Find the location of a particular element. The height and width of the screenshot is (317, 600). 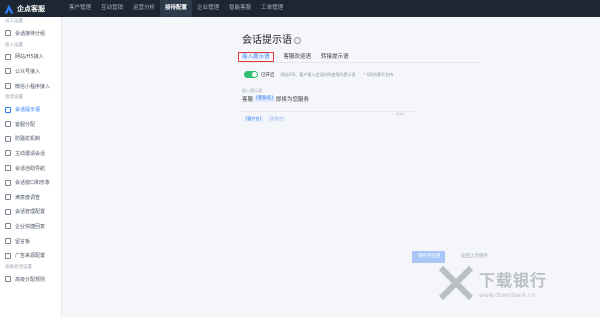

toggle-description: 网站/H5、客户接入会话时所使用的提示语 is located at coordinates (318, 74).